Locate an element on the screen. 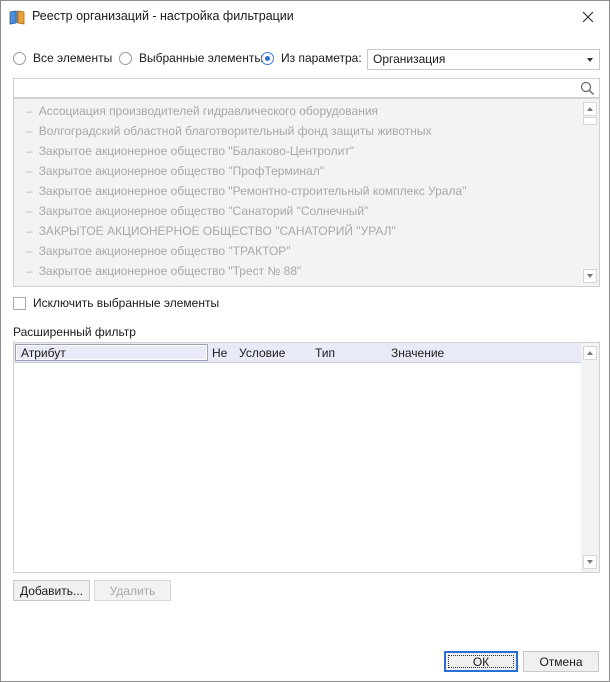 This screenshot has width=610, height=682. radio-label: Все элементы is located at coordinates (73, 58).